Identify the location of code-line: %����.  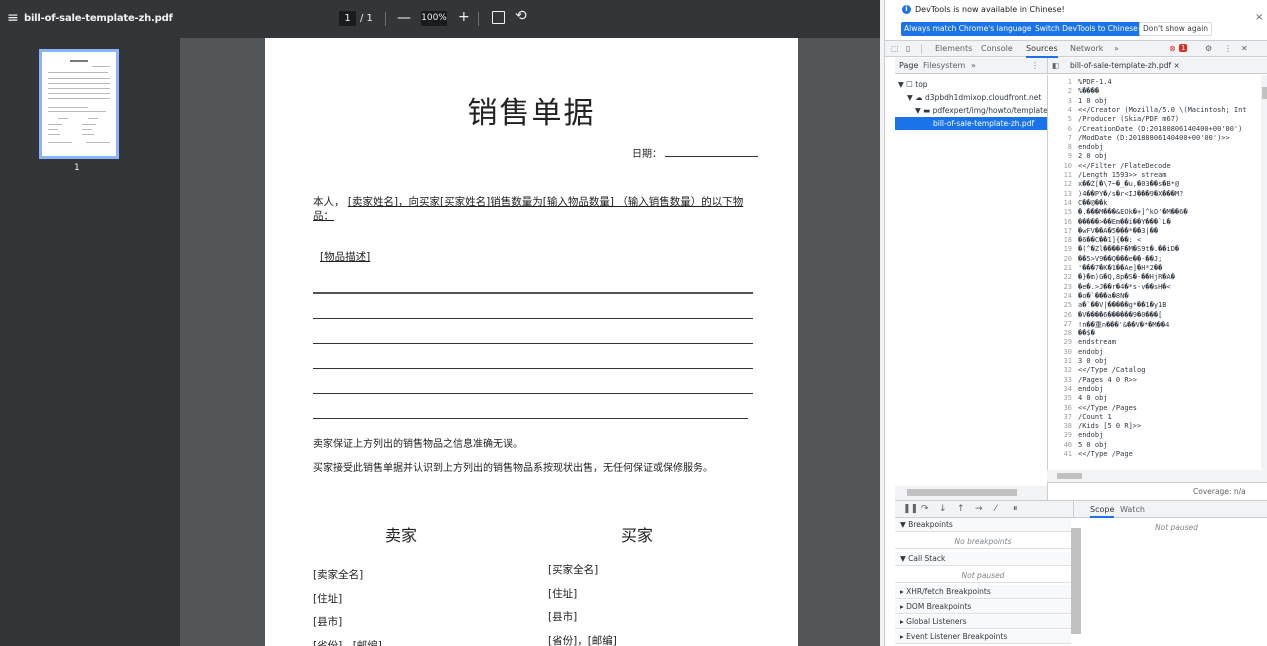
(1088, 91).